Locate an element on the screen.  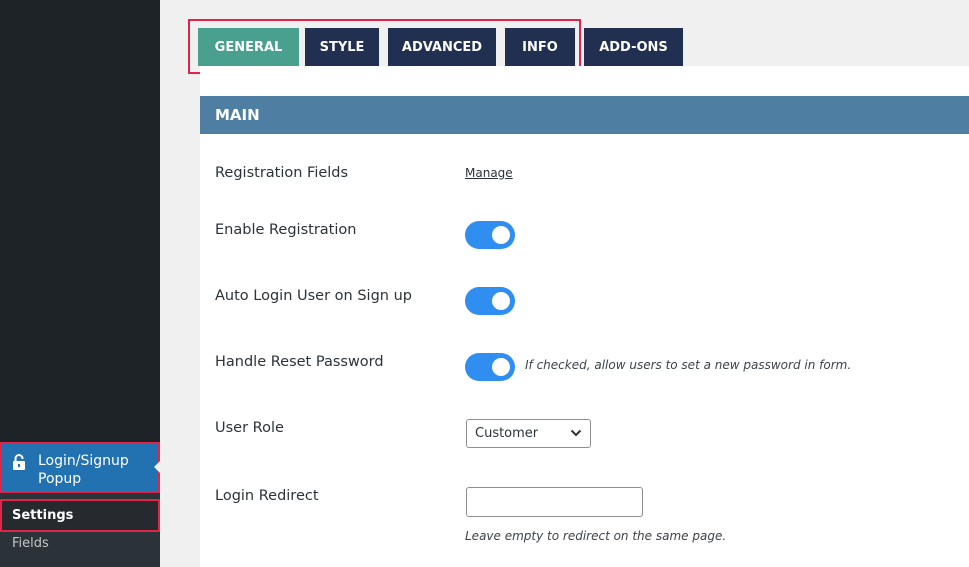
tab-style: STYLE is located at coordinates (342, 47).